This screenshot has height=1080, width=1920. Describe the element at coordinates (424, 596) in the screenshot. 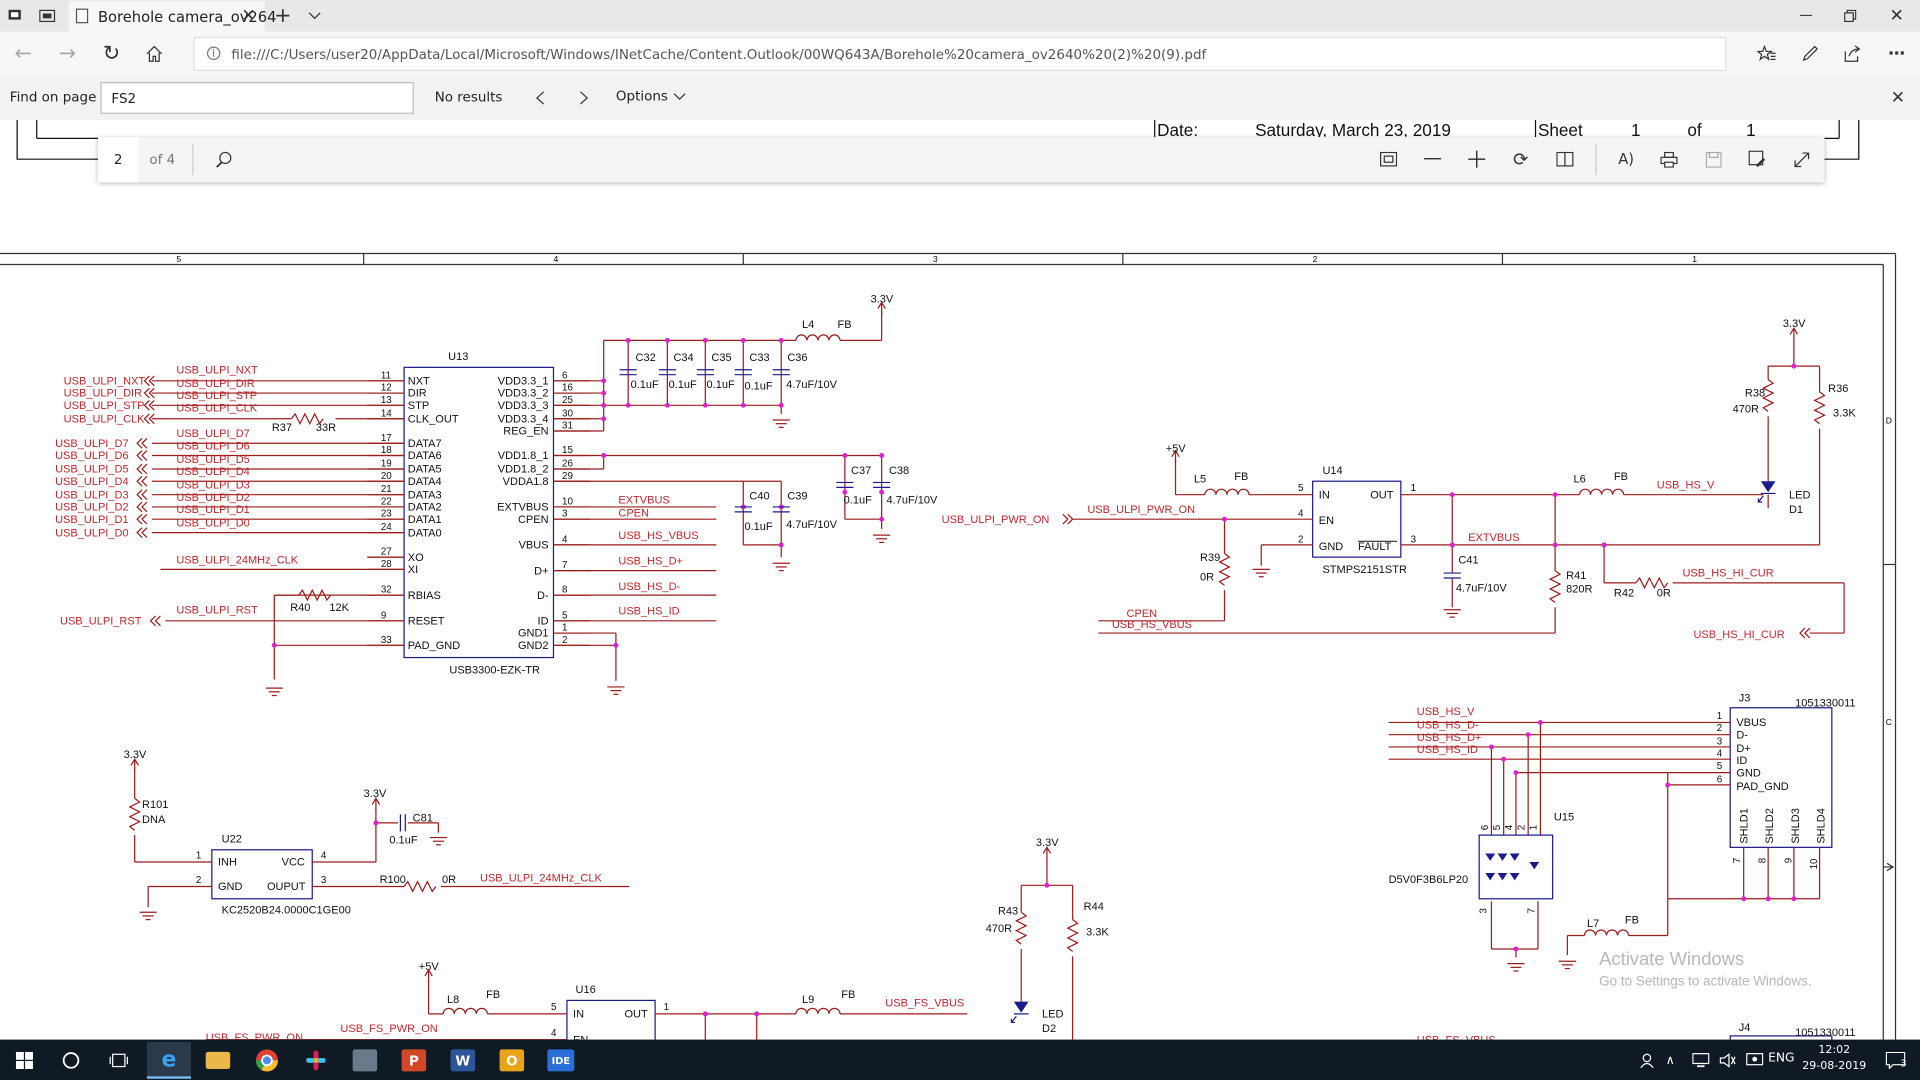

I see `u13-pin-name: RBIAS` at that location.